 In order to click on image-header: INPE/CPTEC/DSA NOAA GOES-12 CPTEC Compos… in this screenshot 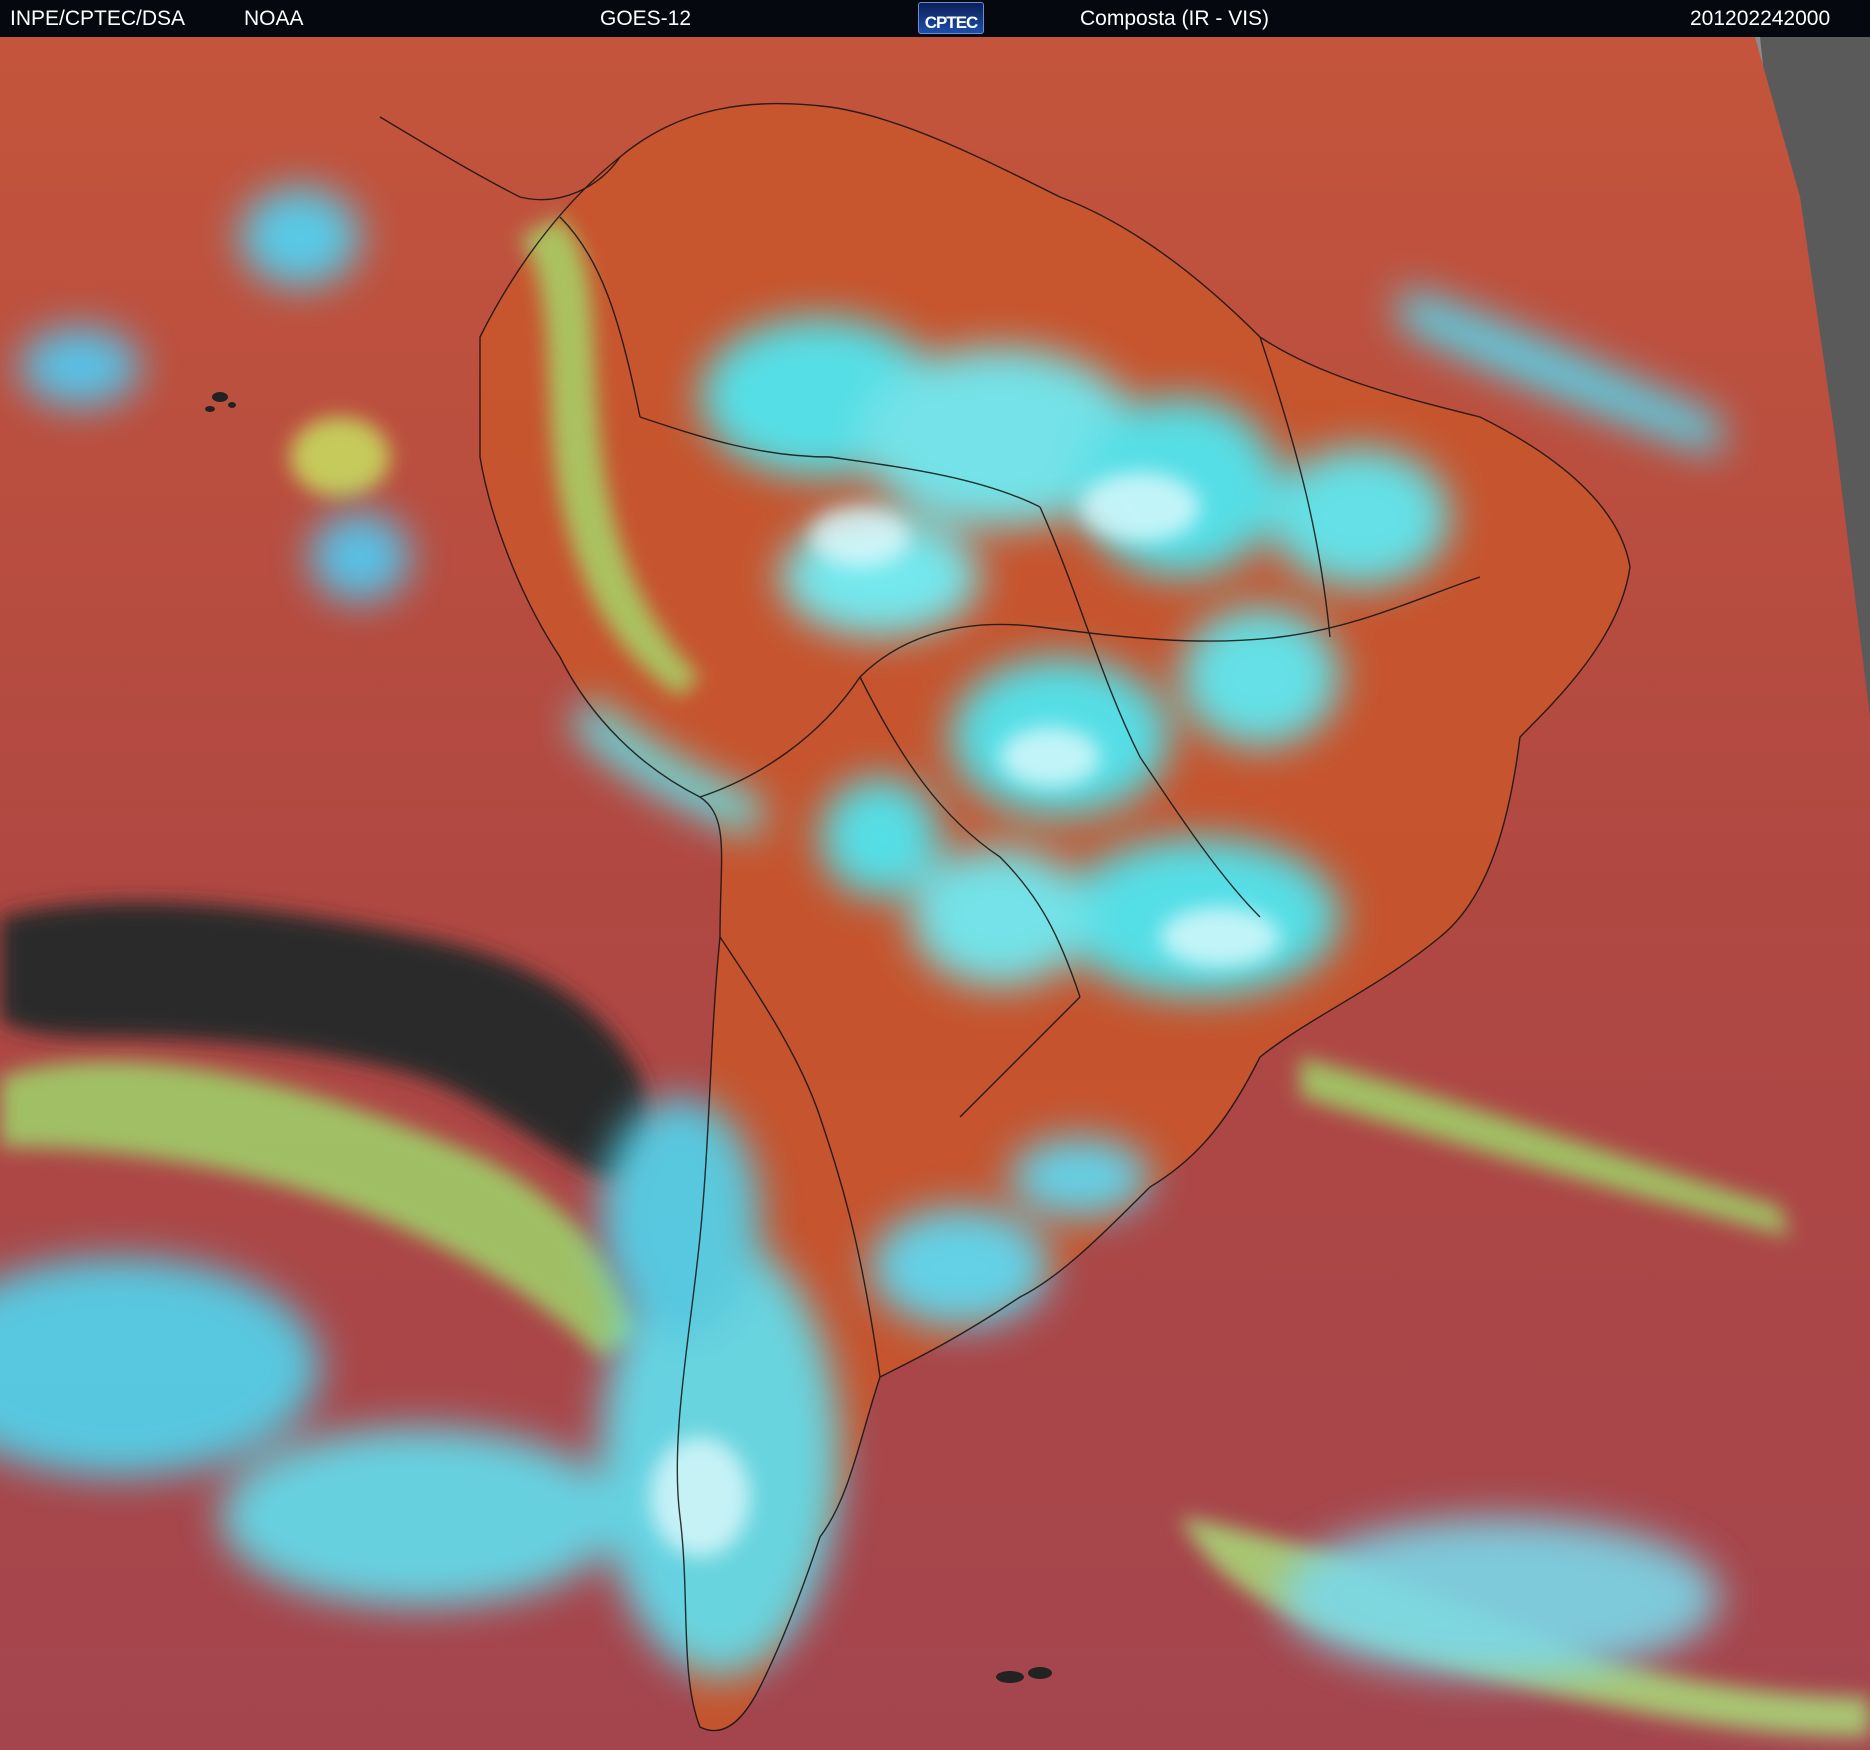, I will do `click(935, 18)`.